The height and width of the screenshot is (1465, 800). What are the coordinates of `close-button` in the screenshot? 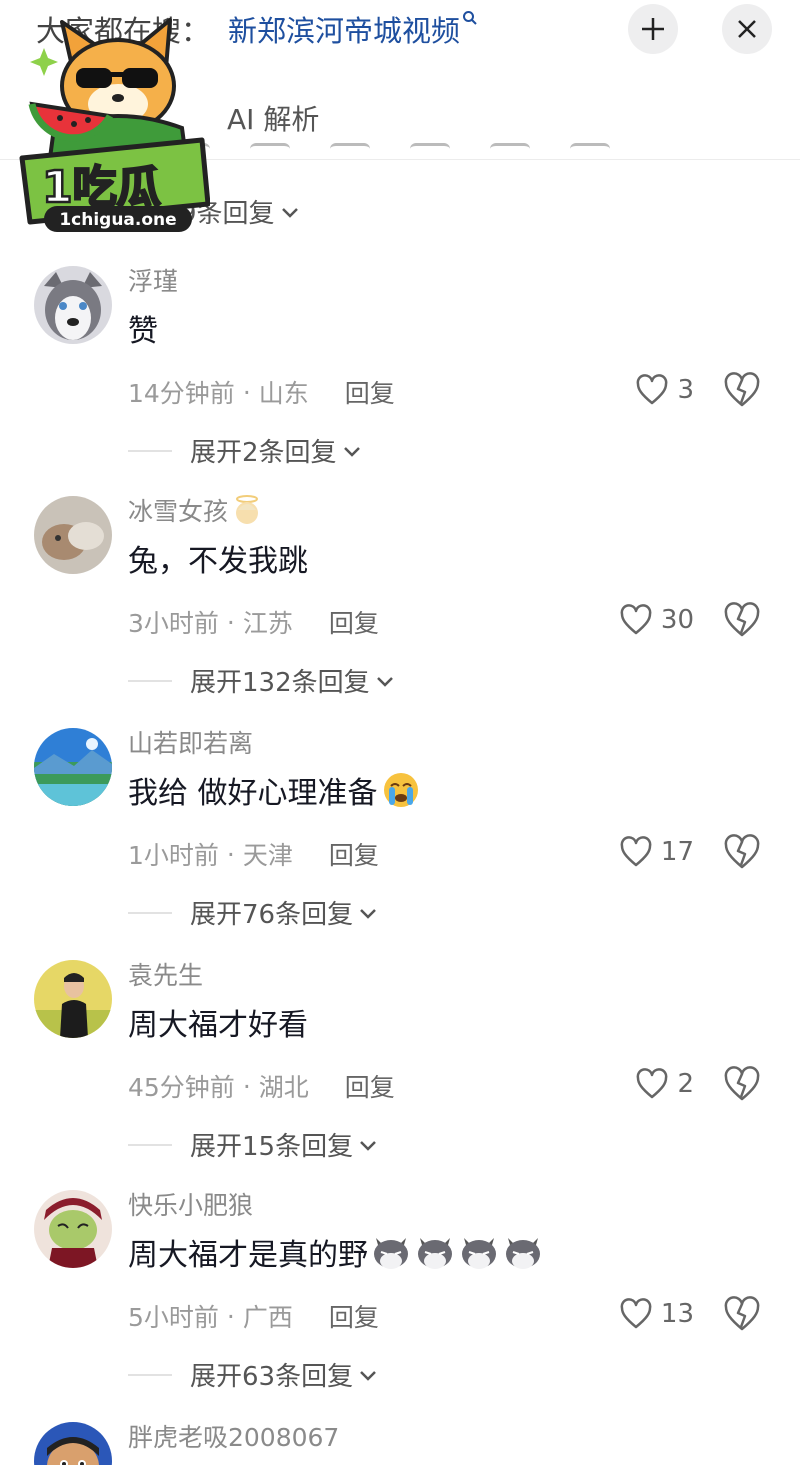 It's located at (747, 29).